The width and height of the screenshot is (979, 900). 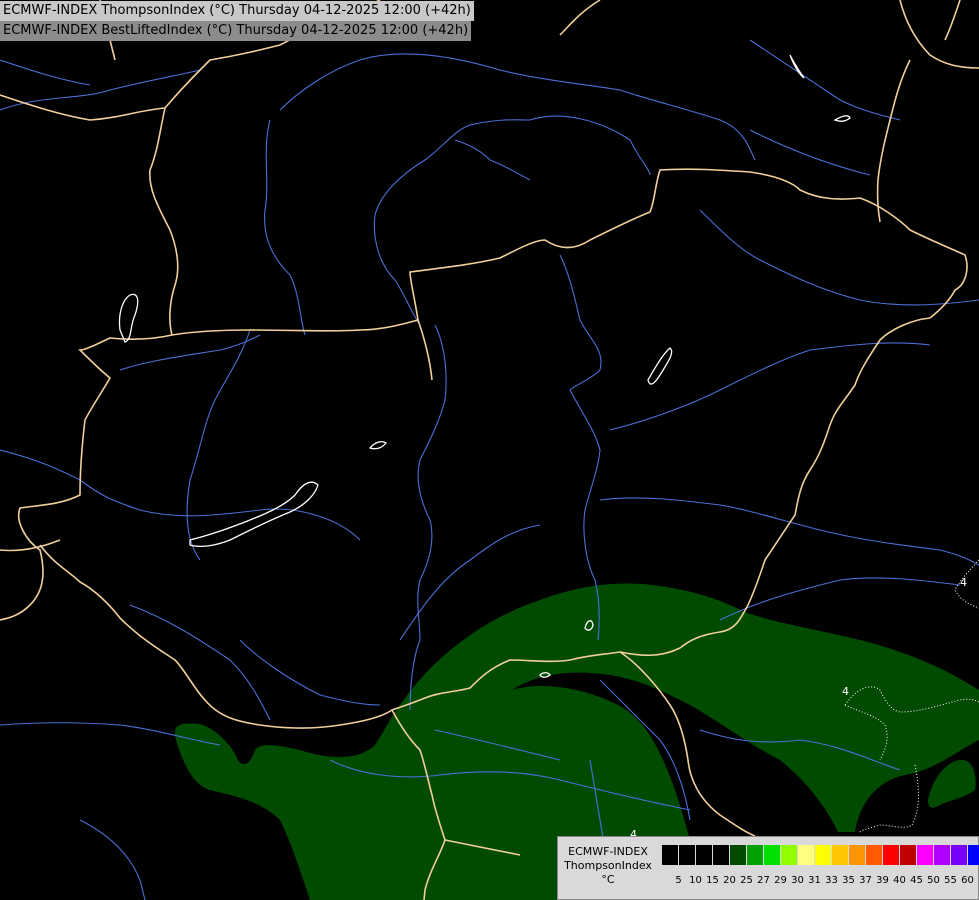 I want to click on legend-model-name: ECMWF-INDEX, so click(x=608, y=851).